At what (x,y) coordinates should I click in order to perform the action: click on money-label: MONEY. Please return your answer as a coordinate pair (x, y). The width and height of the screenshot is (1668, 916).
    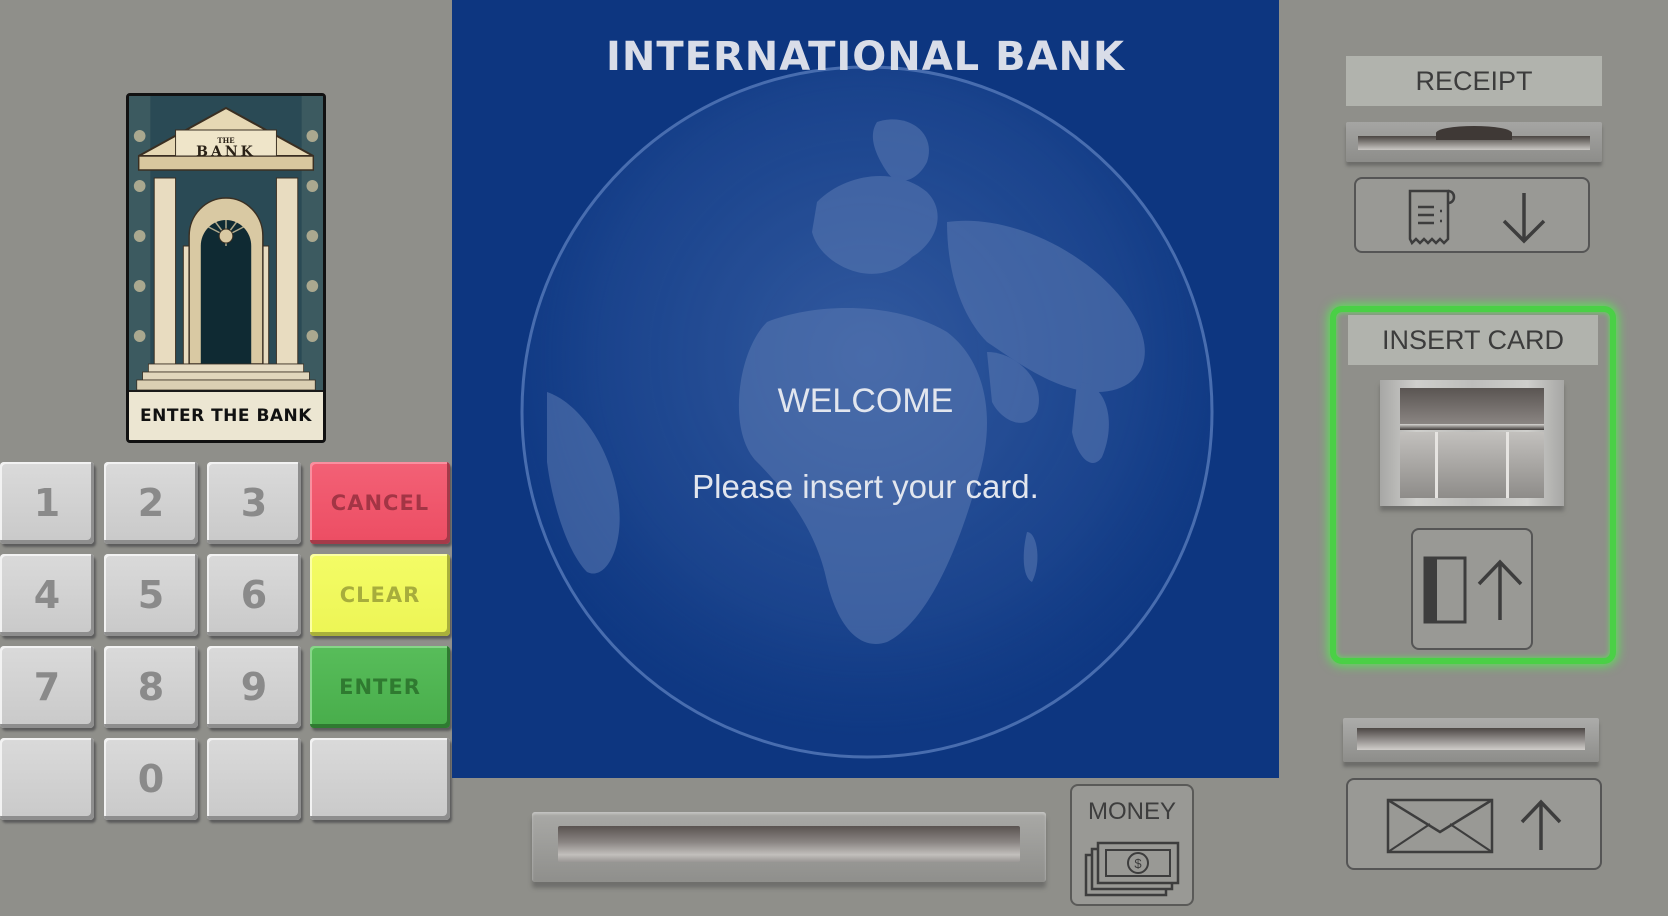
    Looking at the image, I should click on (1131, 811).